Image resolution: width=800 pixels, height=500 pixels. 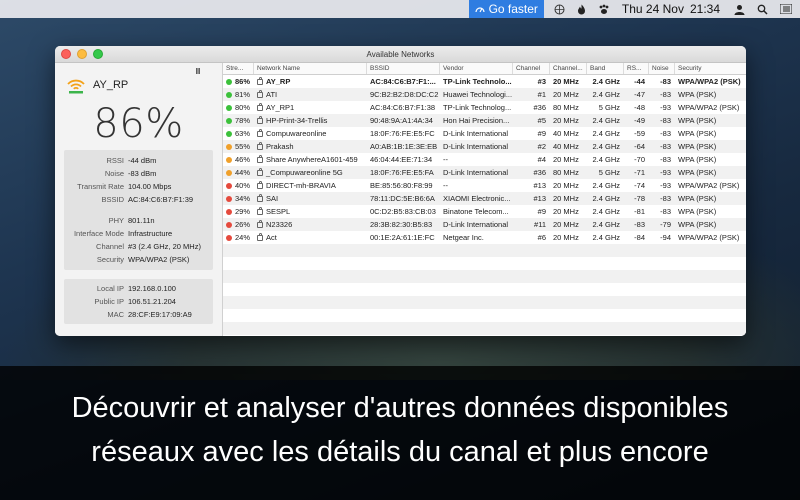 I want to click on pause-button: II, so click(x=198, y=72).